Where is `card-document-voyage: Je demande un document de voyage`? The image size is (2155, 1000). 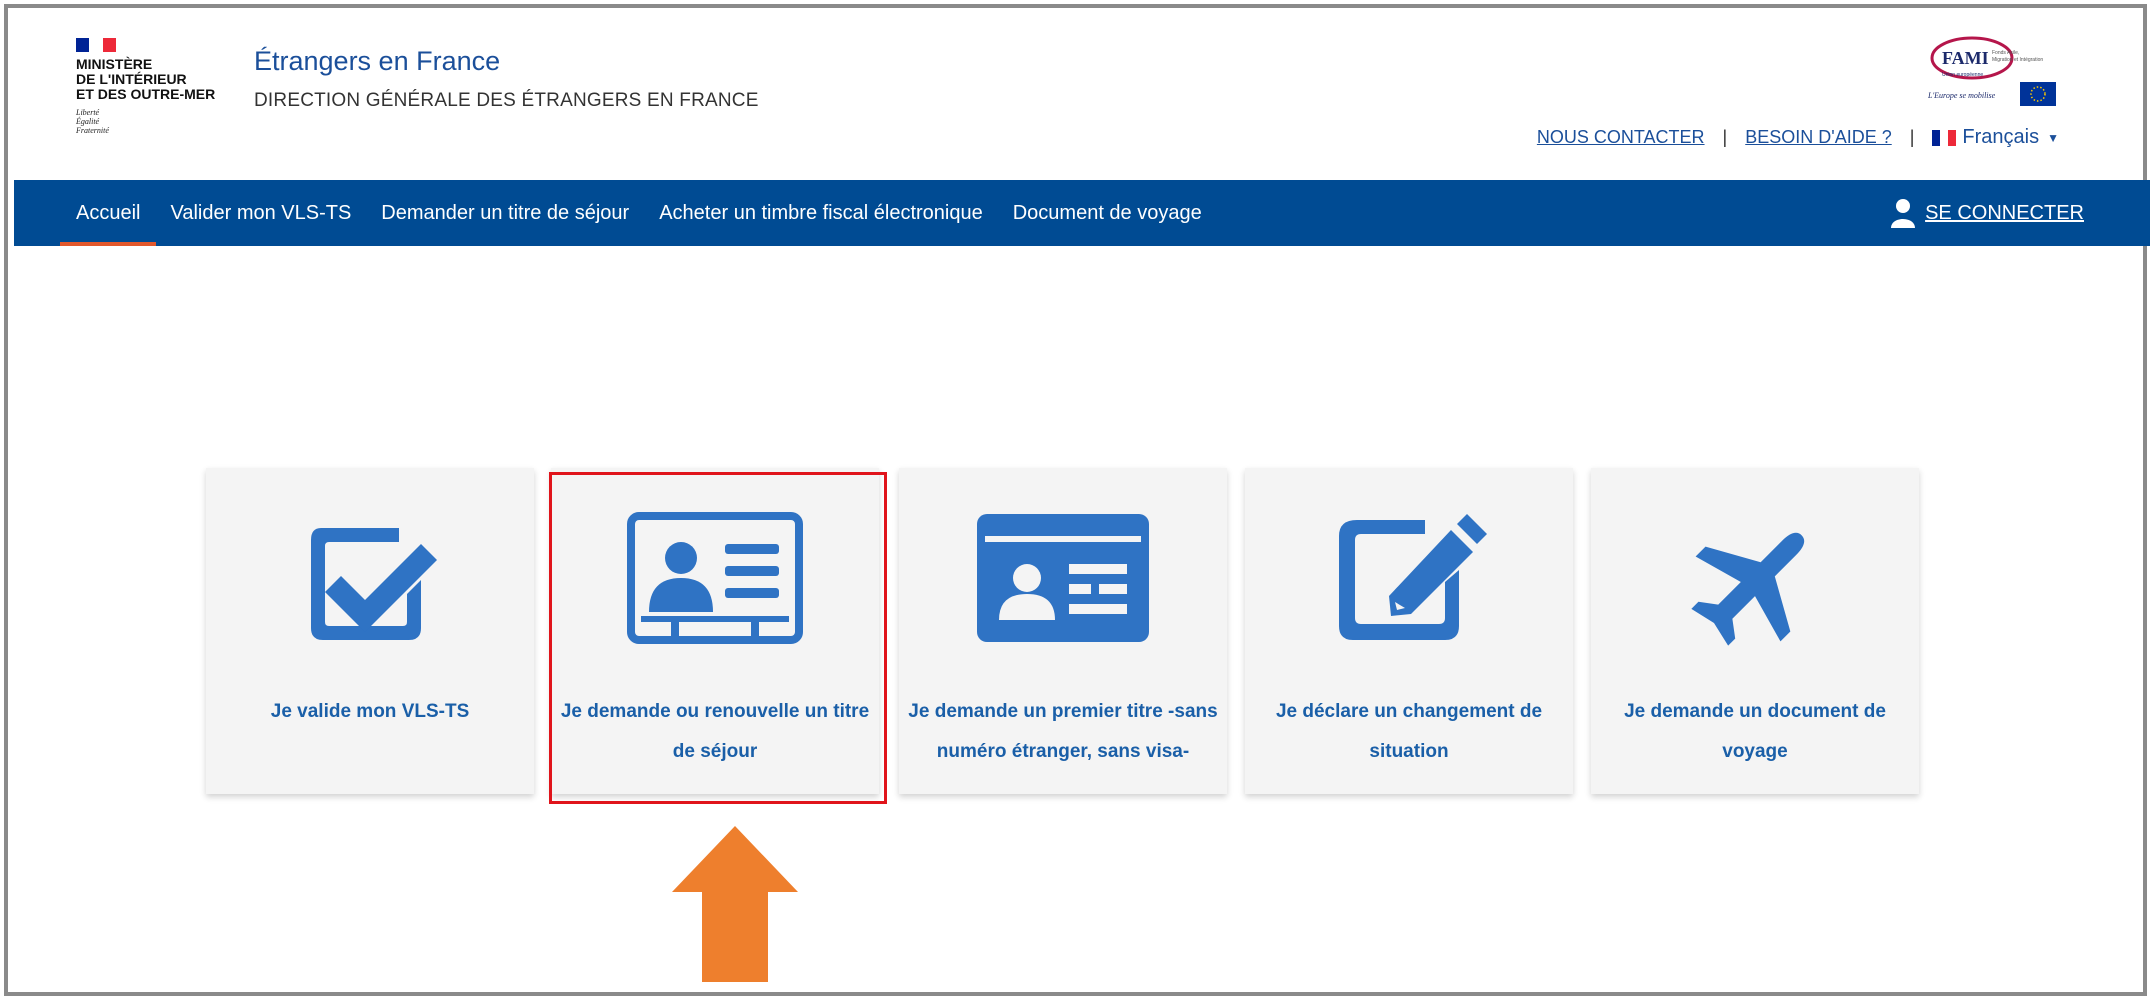 card-document-voyage: Je demande un document de voyage is located at coordinates (1755, 631).